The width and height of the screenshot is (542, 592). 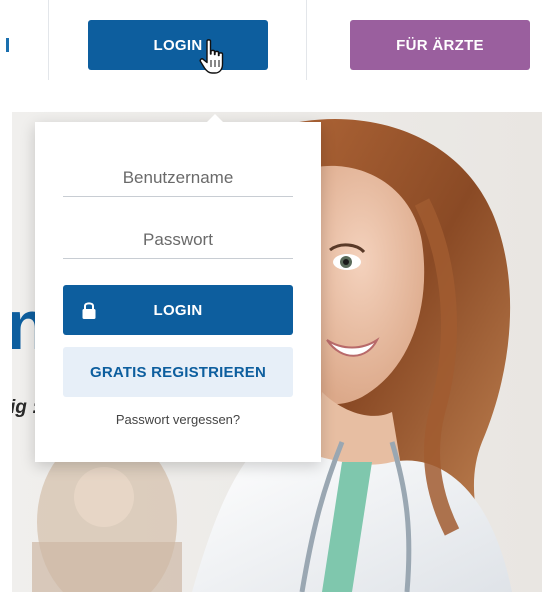 What do you see at coordinates (178, 372) in the screenshot?
I see `register-free-button: GRATIS REGISTRIEREN` at bounding box center [178, 372].